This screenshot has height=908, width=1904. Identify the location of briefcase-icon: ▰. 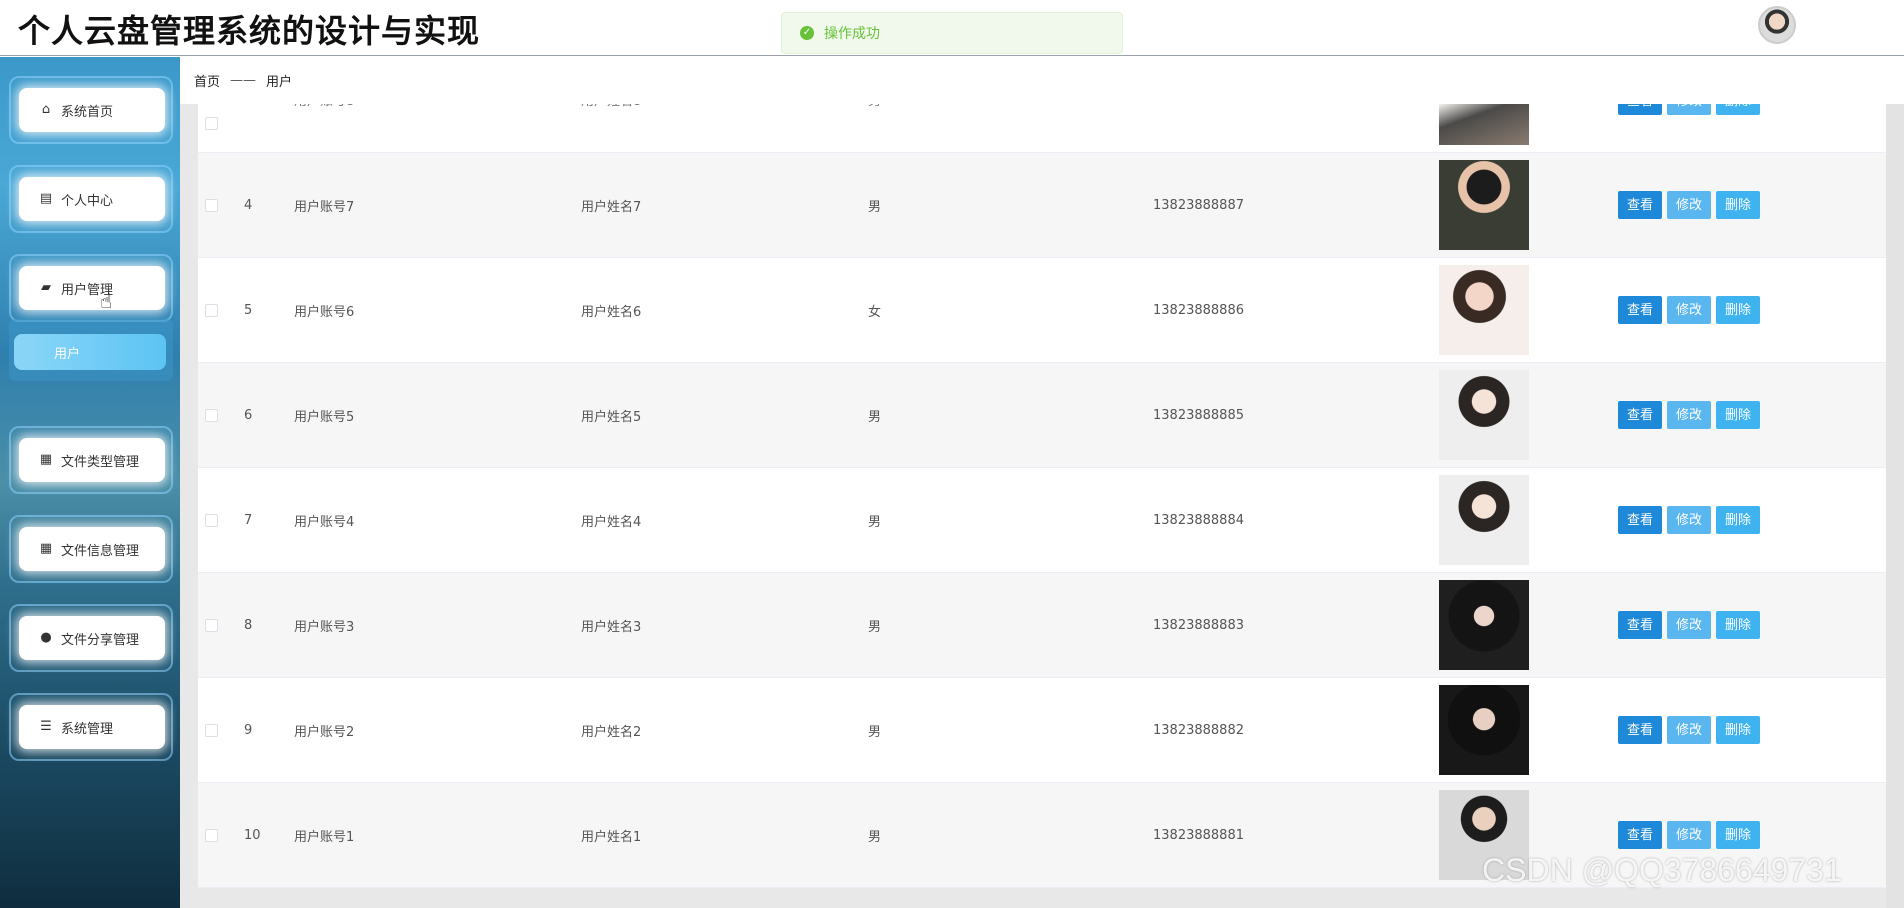
(46, 287).